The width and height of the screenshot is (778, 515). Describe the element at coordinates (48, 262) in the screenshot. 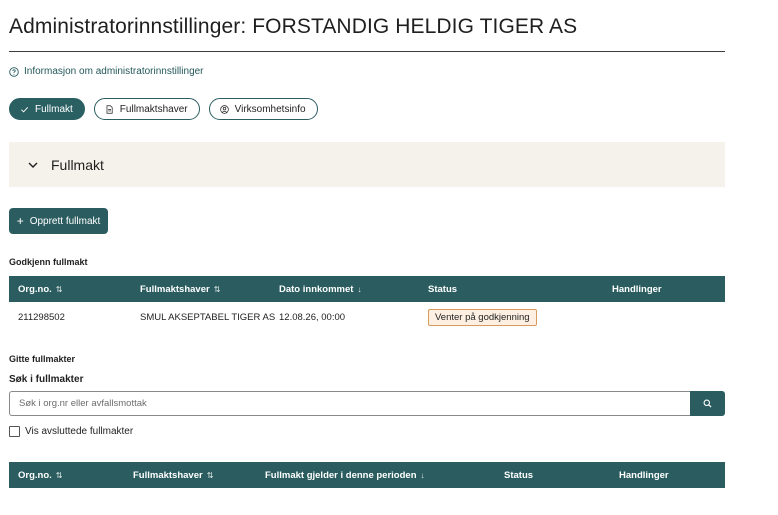

I see `approve-section-title: Godkjenn fullmakt` at that location.